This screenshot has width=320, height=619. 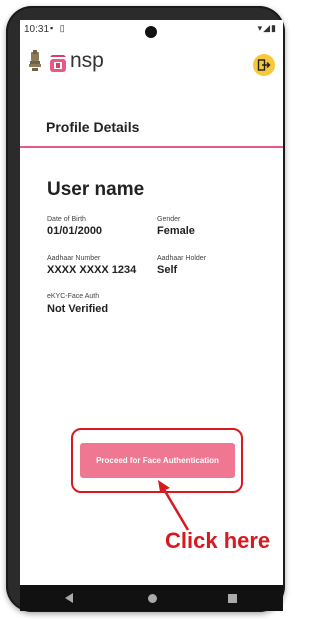 What do you see at coordinates (157, 460) in the screenshot?
I see `proceed-face-auth-button: Proceed for Face Authentication` at bounding box center [157, 460].